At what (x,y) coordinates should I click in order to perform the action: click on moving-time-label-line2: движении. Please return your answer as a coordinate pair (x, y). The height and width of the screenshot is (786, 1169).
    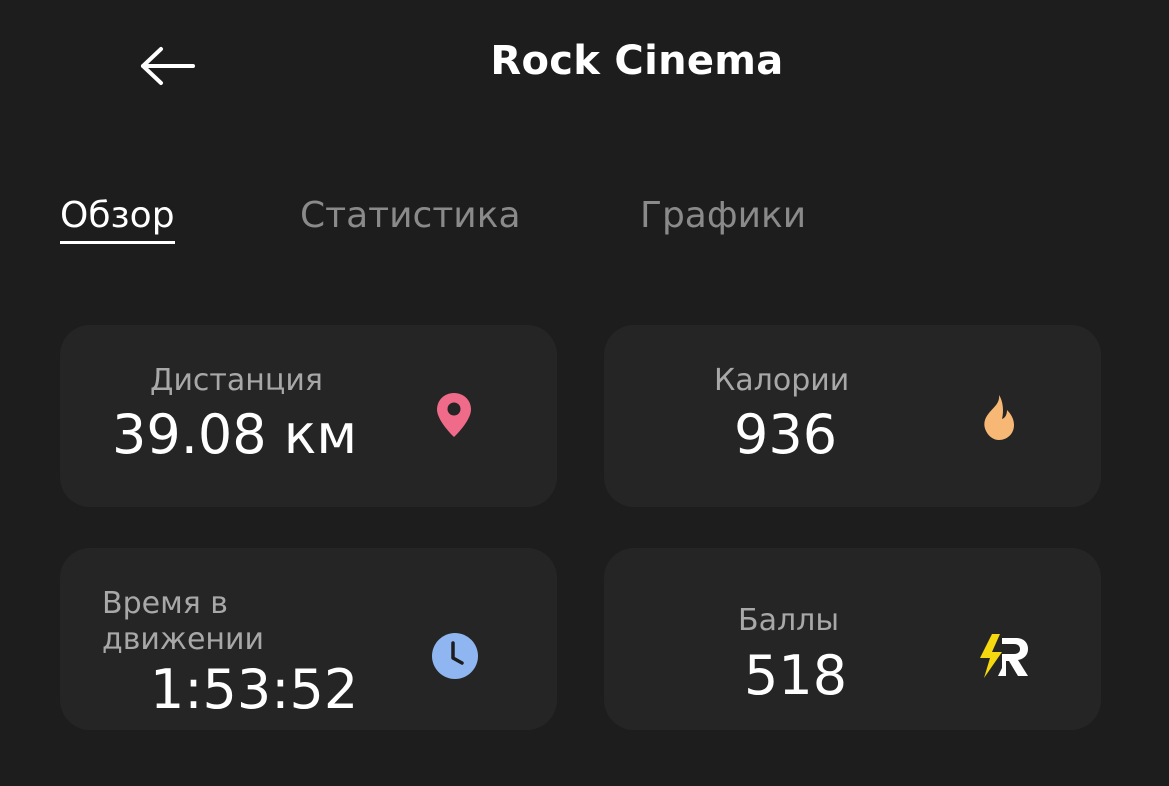
    Looking at the image, I should click on (183, 639).